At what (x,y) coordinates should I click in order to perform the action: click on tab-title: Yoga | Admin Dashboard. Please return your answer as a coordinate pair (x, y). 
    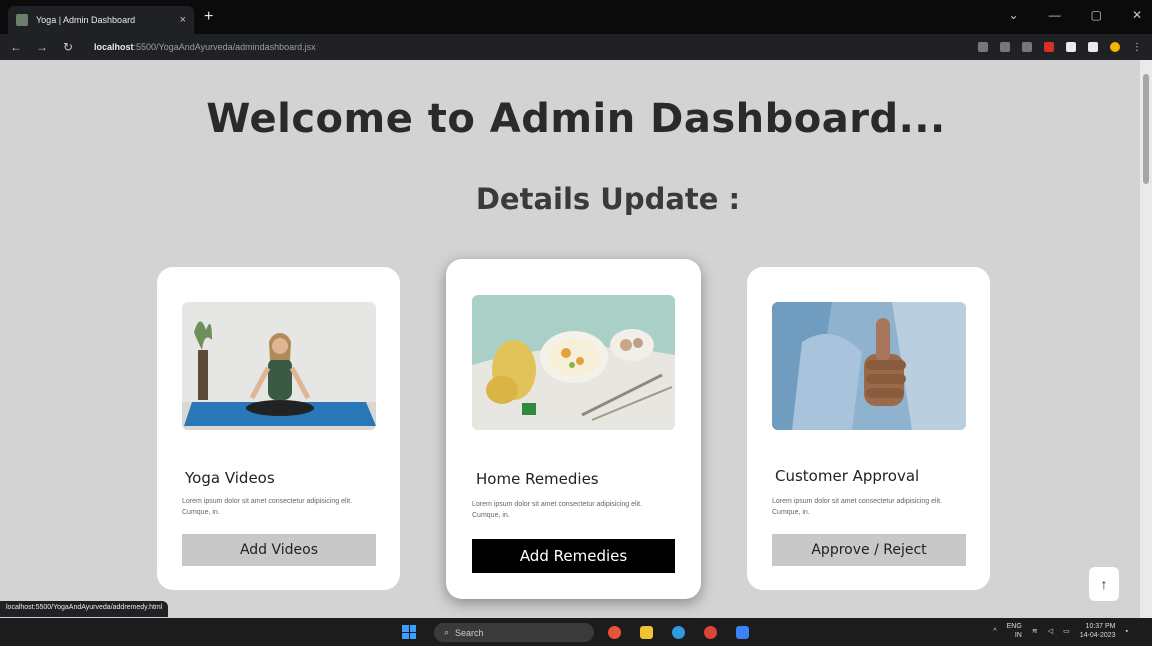
    Looking at the image, I should click on (86, 20).